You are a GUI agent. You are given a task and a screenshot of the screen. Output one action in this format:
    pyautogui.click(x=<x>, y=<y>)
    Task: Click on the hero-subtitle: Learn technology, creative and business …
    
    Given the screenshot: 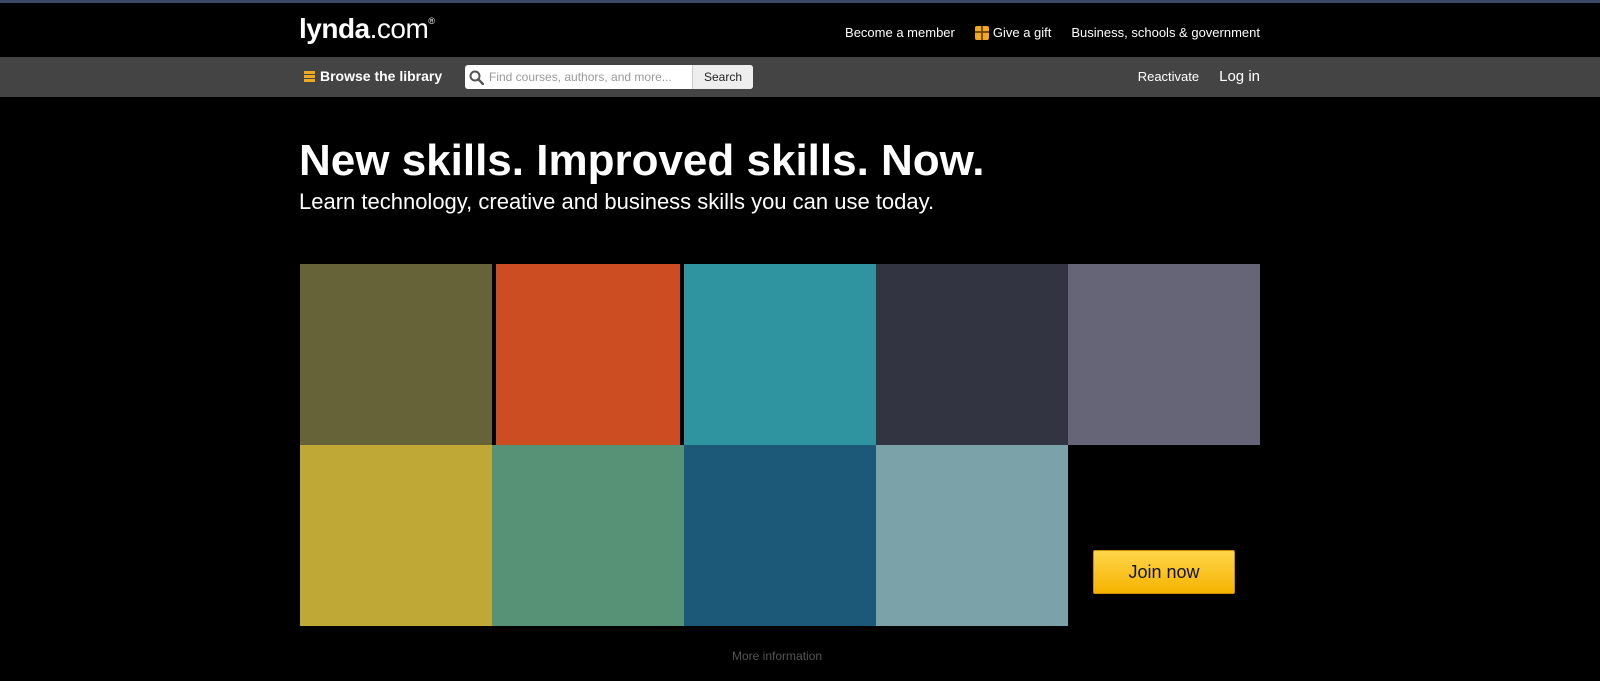 What is the action you would take?
    pyautogui.click(x=617, y=201)
    